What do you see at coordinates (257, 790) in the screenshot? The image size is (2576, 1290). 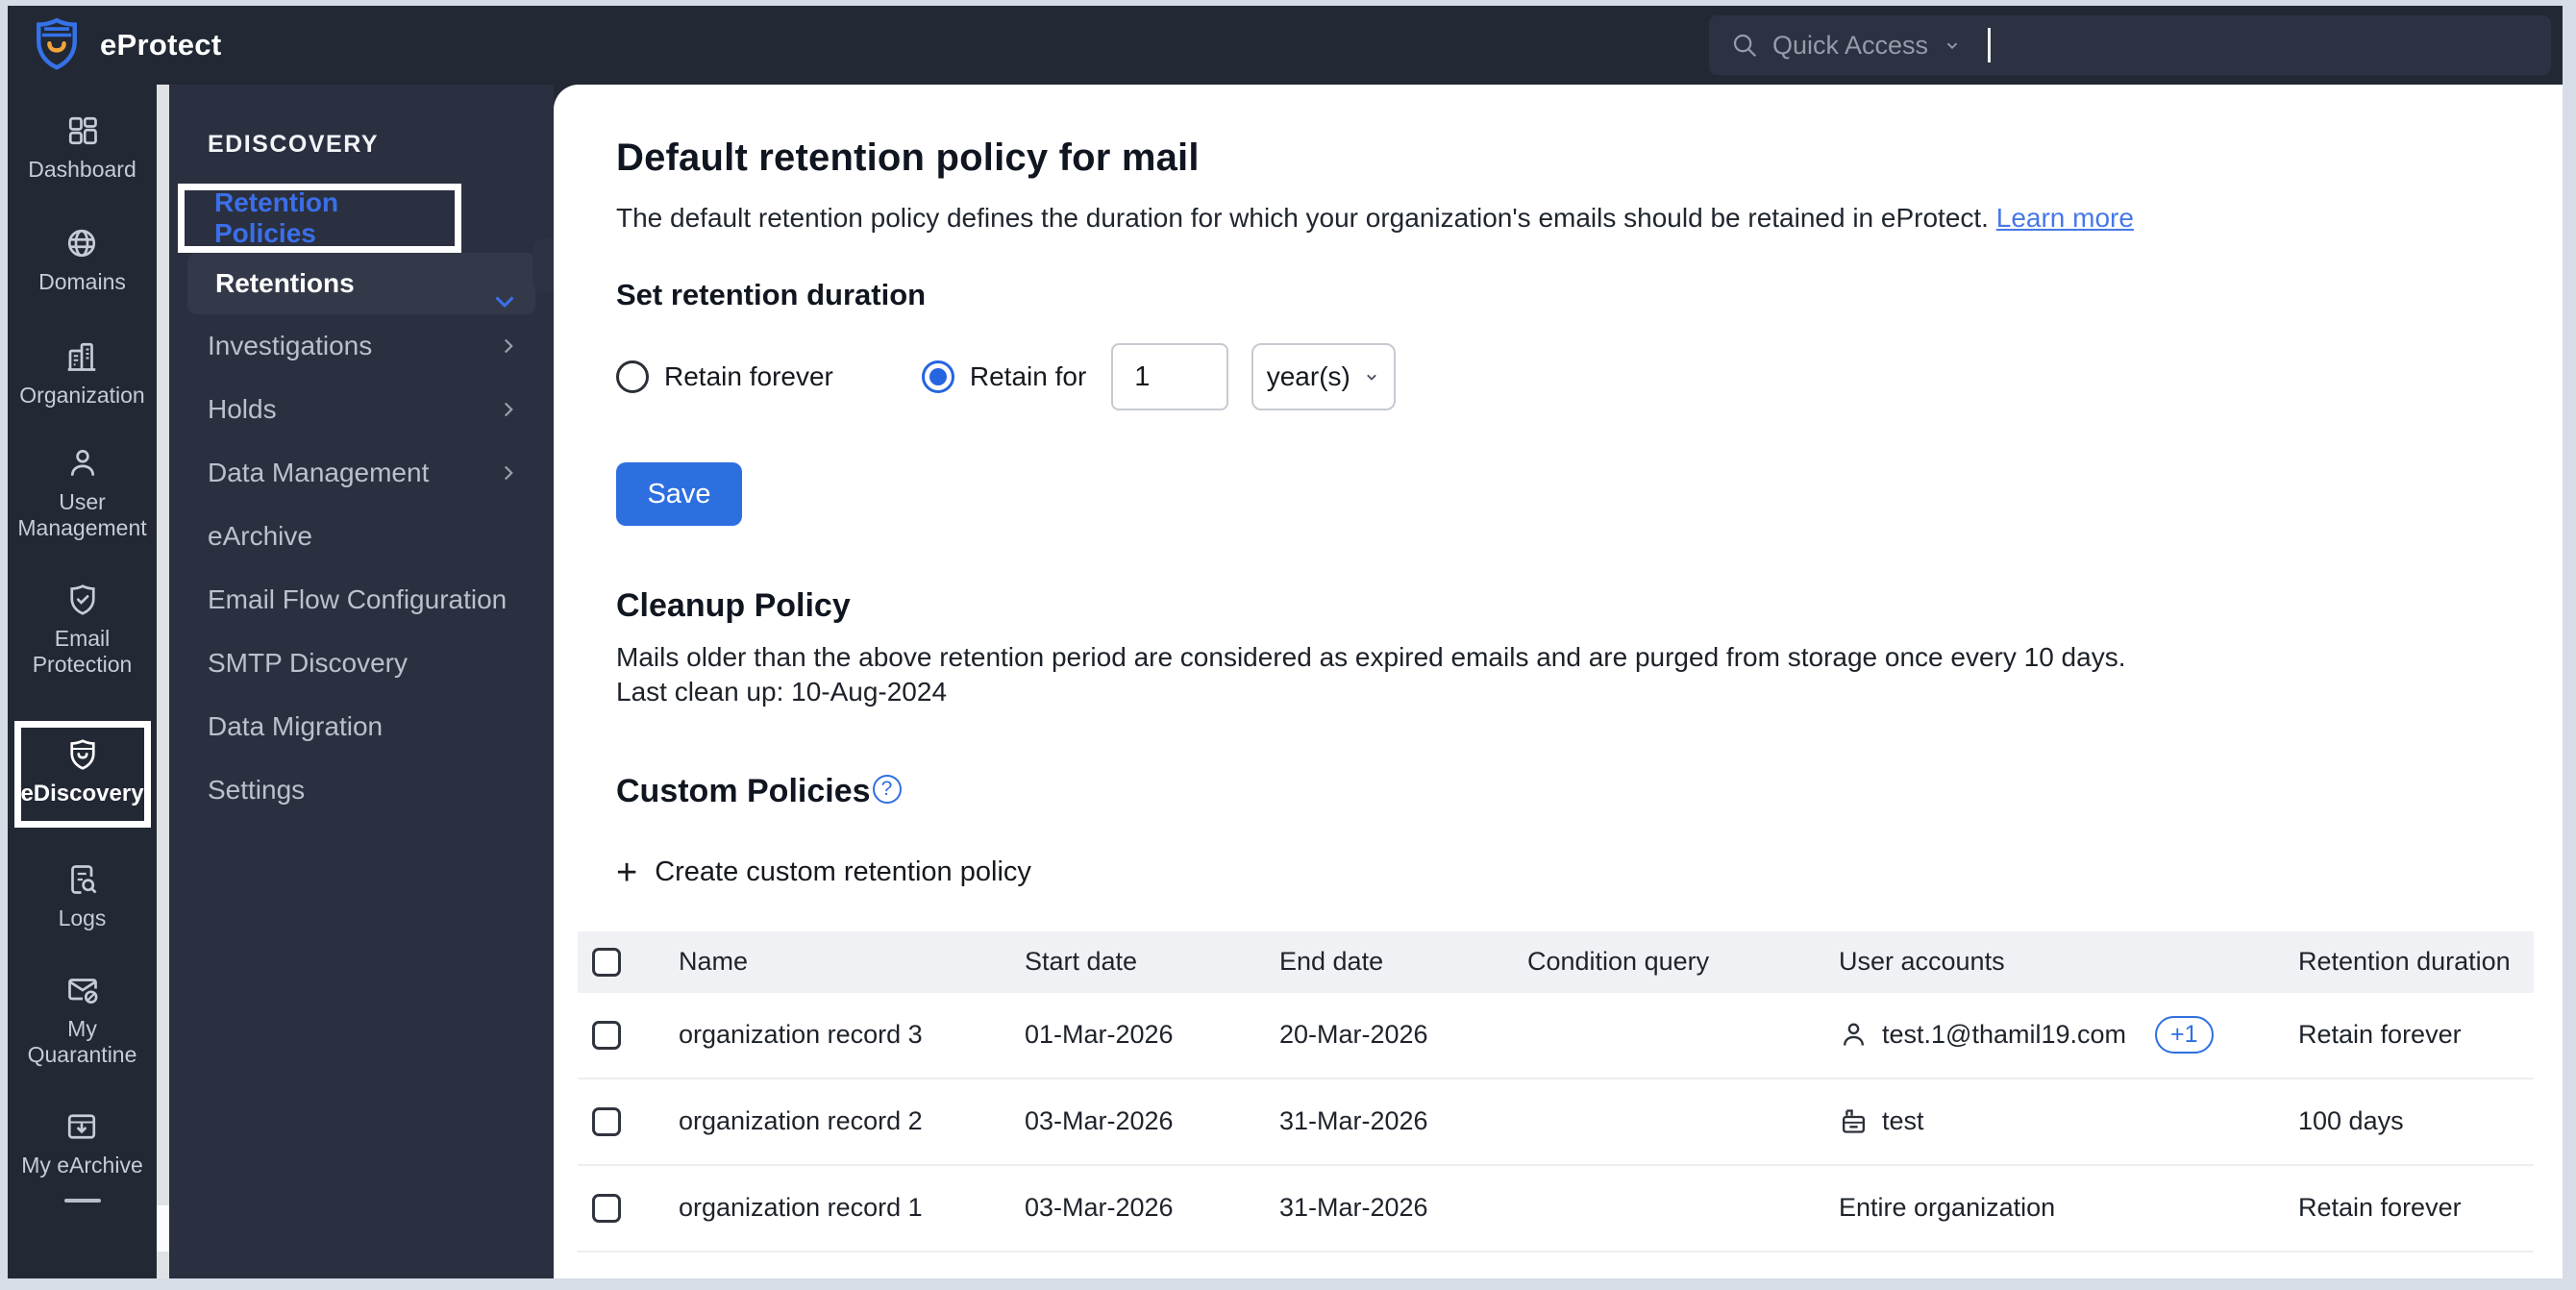 I see `menu-item-label: Settings` at bounding box center [257, 790].